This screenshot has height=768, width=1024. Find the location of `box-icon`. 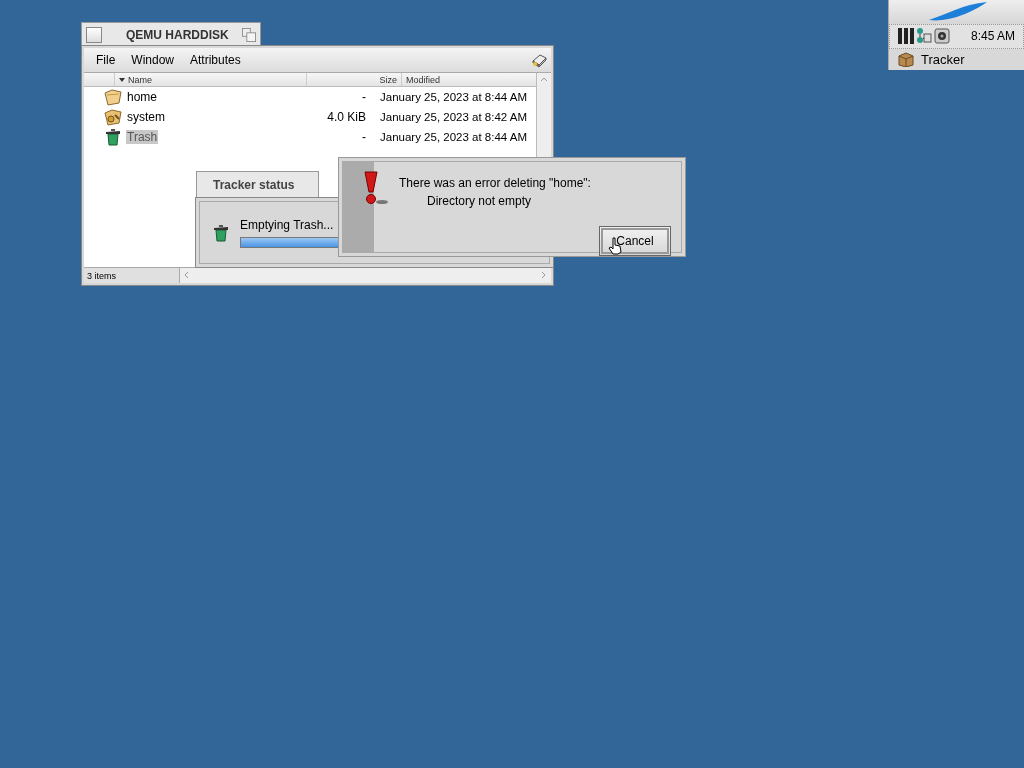

box-icon is located at coordinates (906, 59).